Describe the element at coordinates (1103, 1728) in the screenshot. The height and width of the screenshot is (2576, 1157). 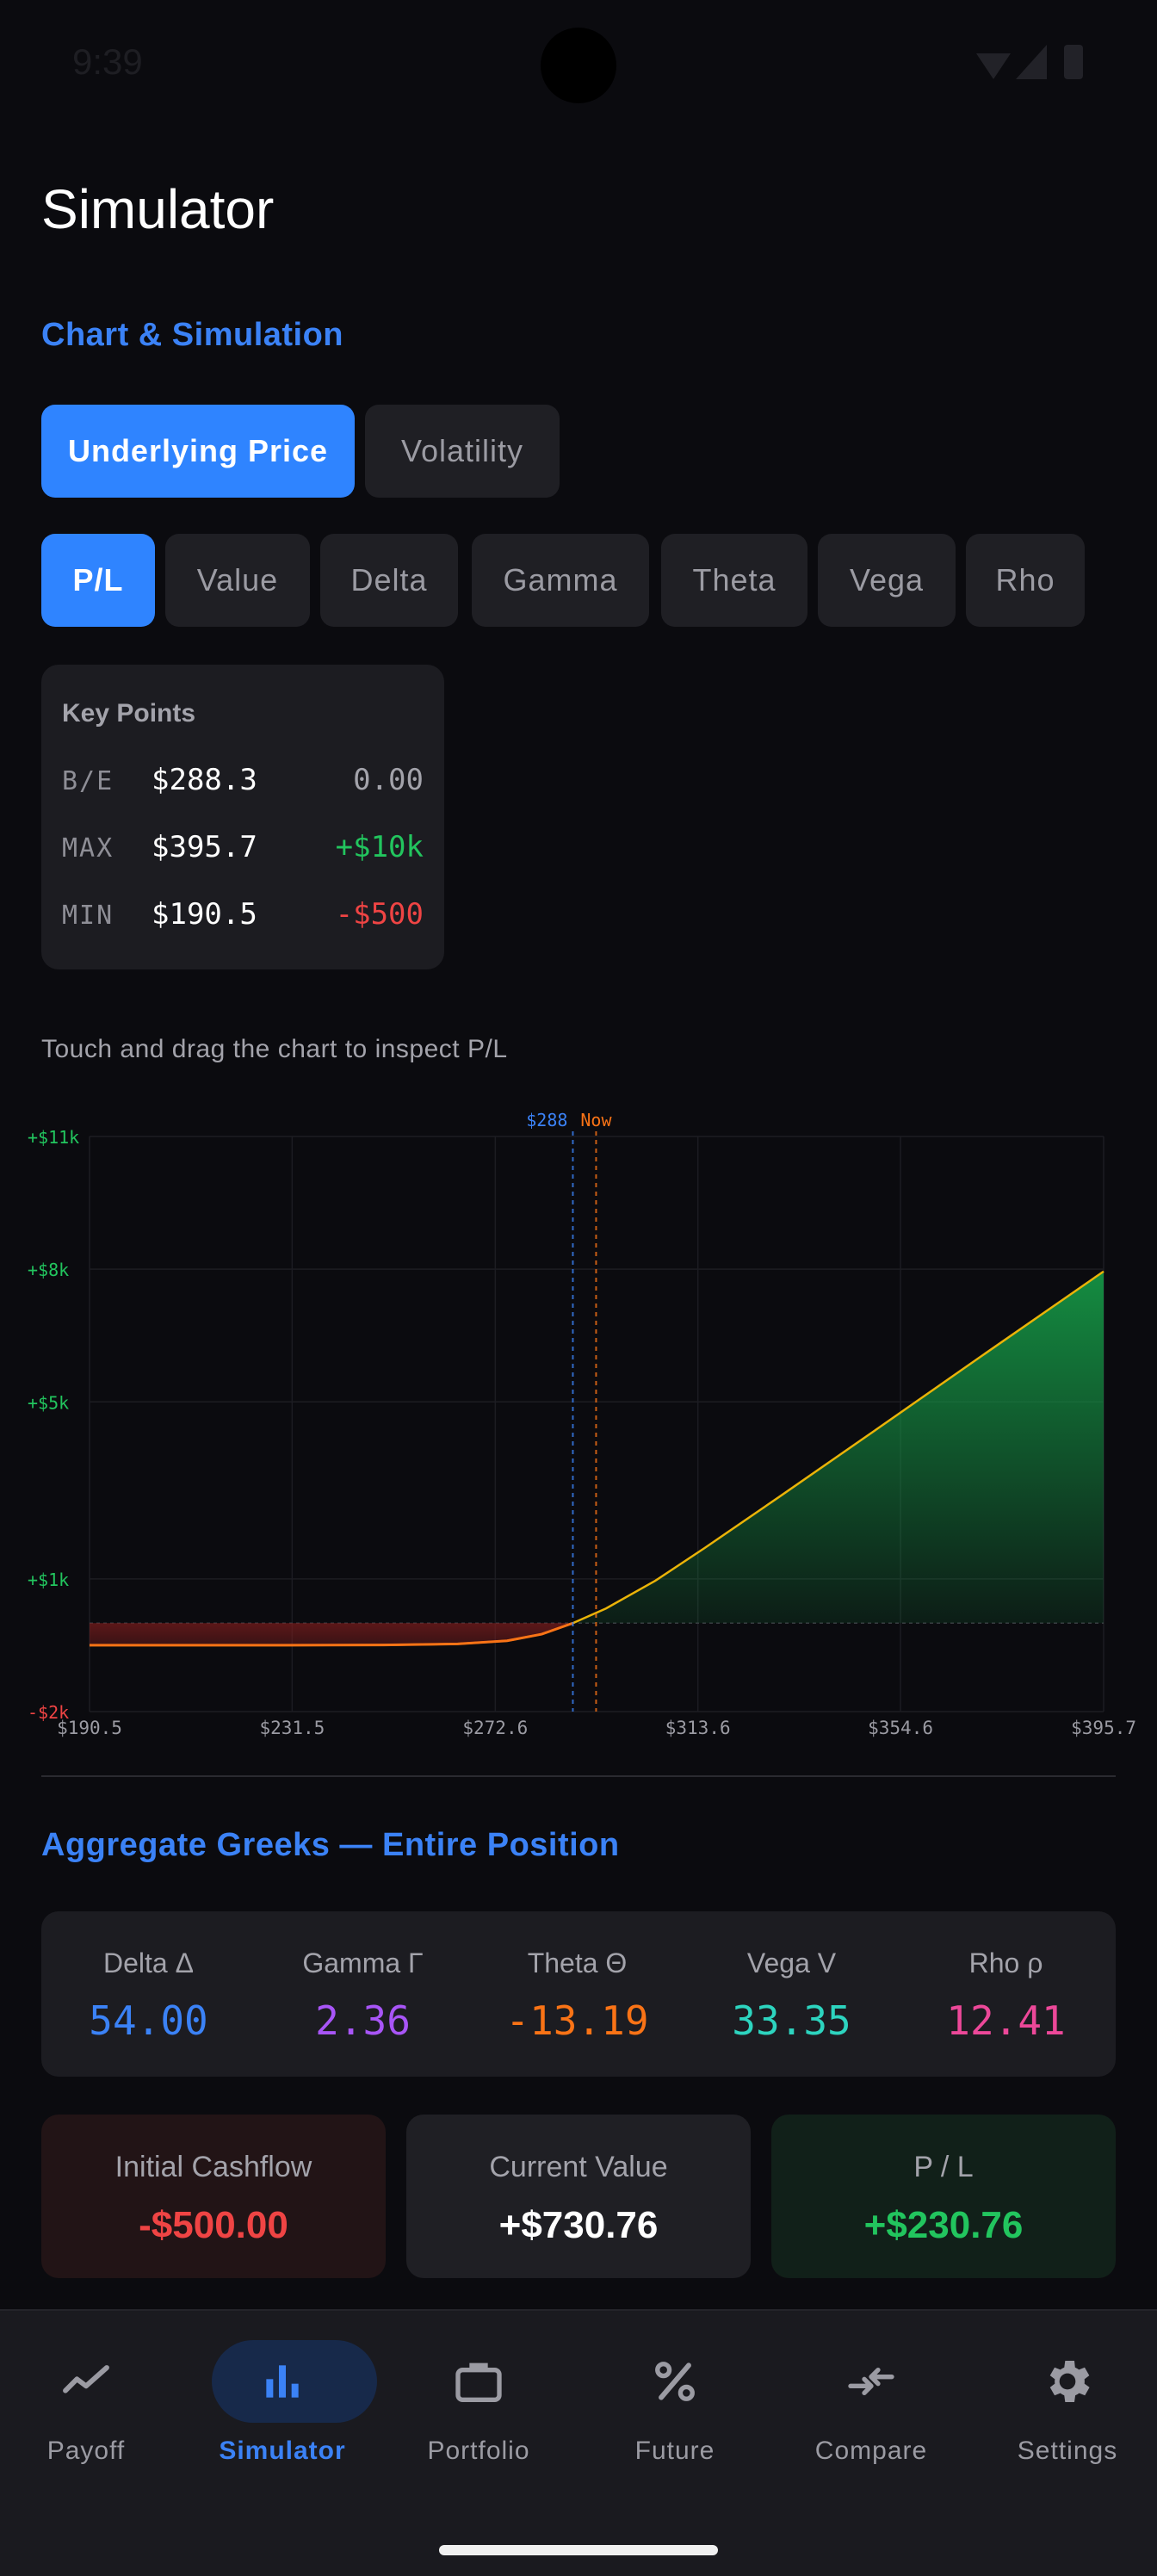
I see `x-tick-label: $395.7` at that location.